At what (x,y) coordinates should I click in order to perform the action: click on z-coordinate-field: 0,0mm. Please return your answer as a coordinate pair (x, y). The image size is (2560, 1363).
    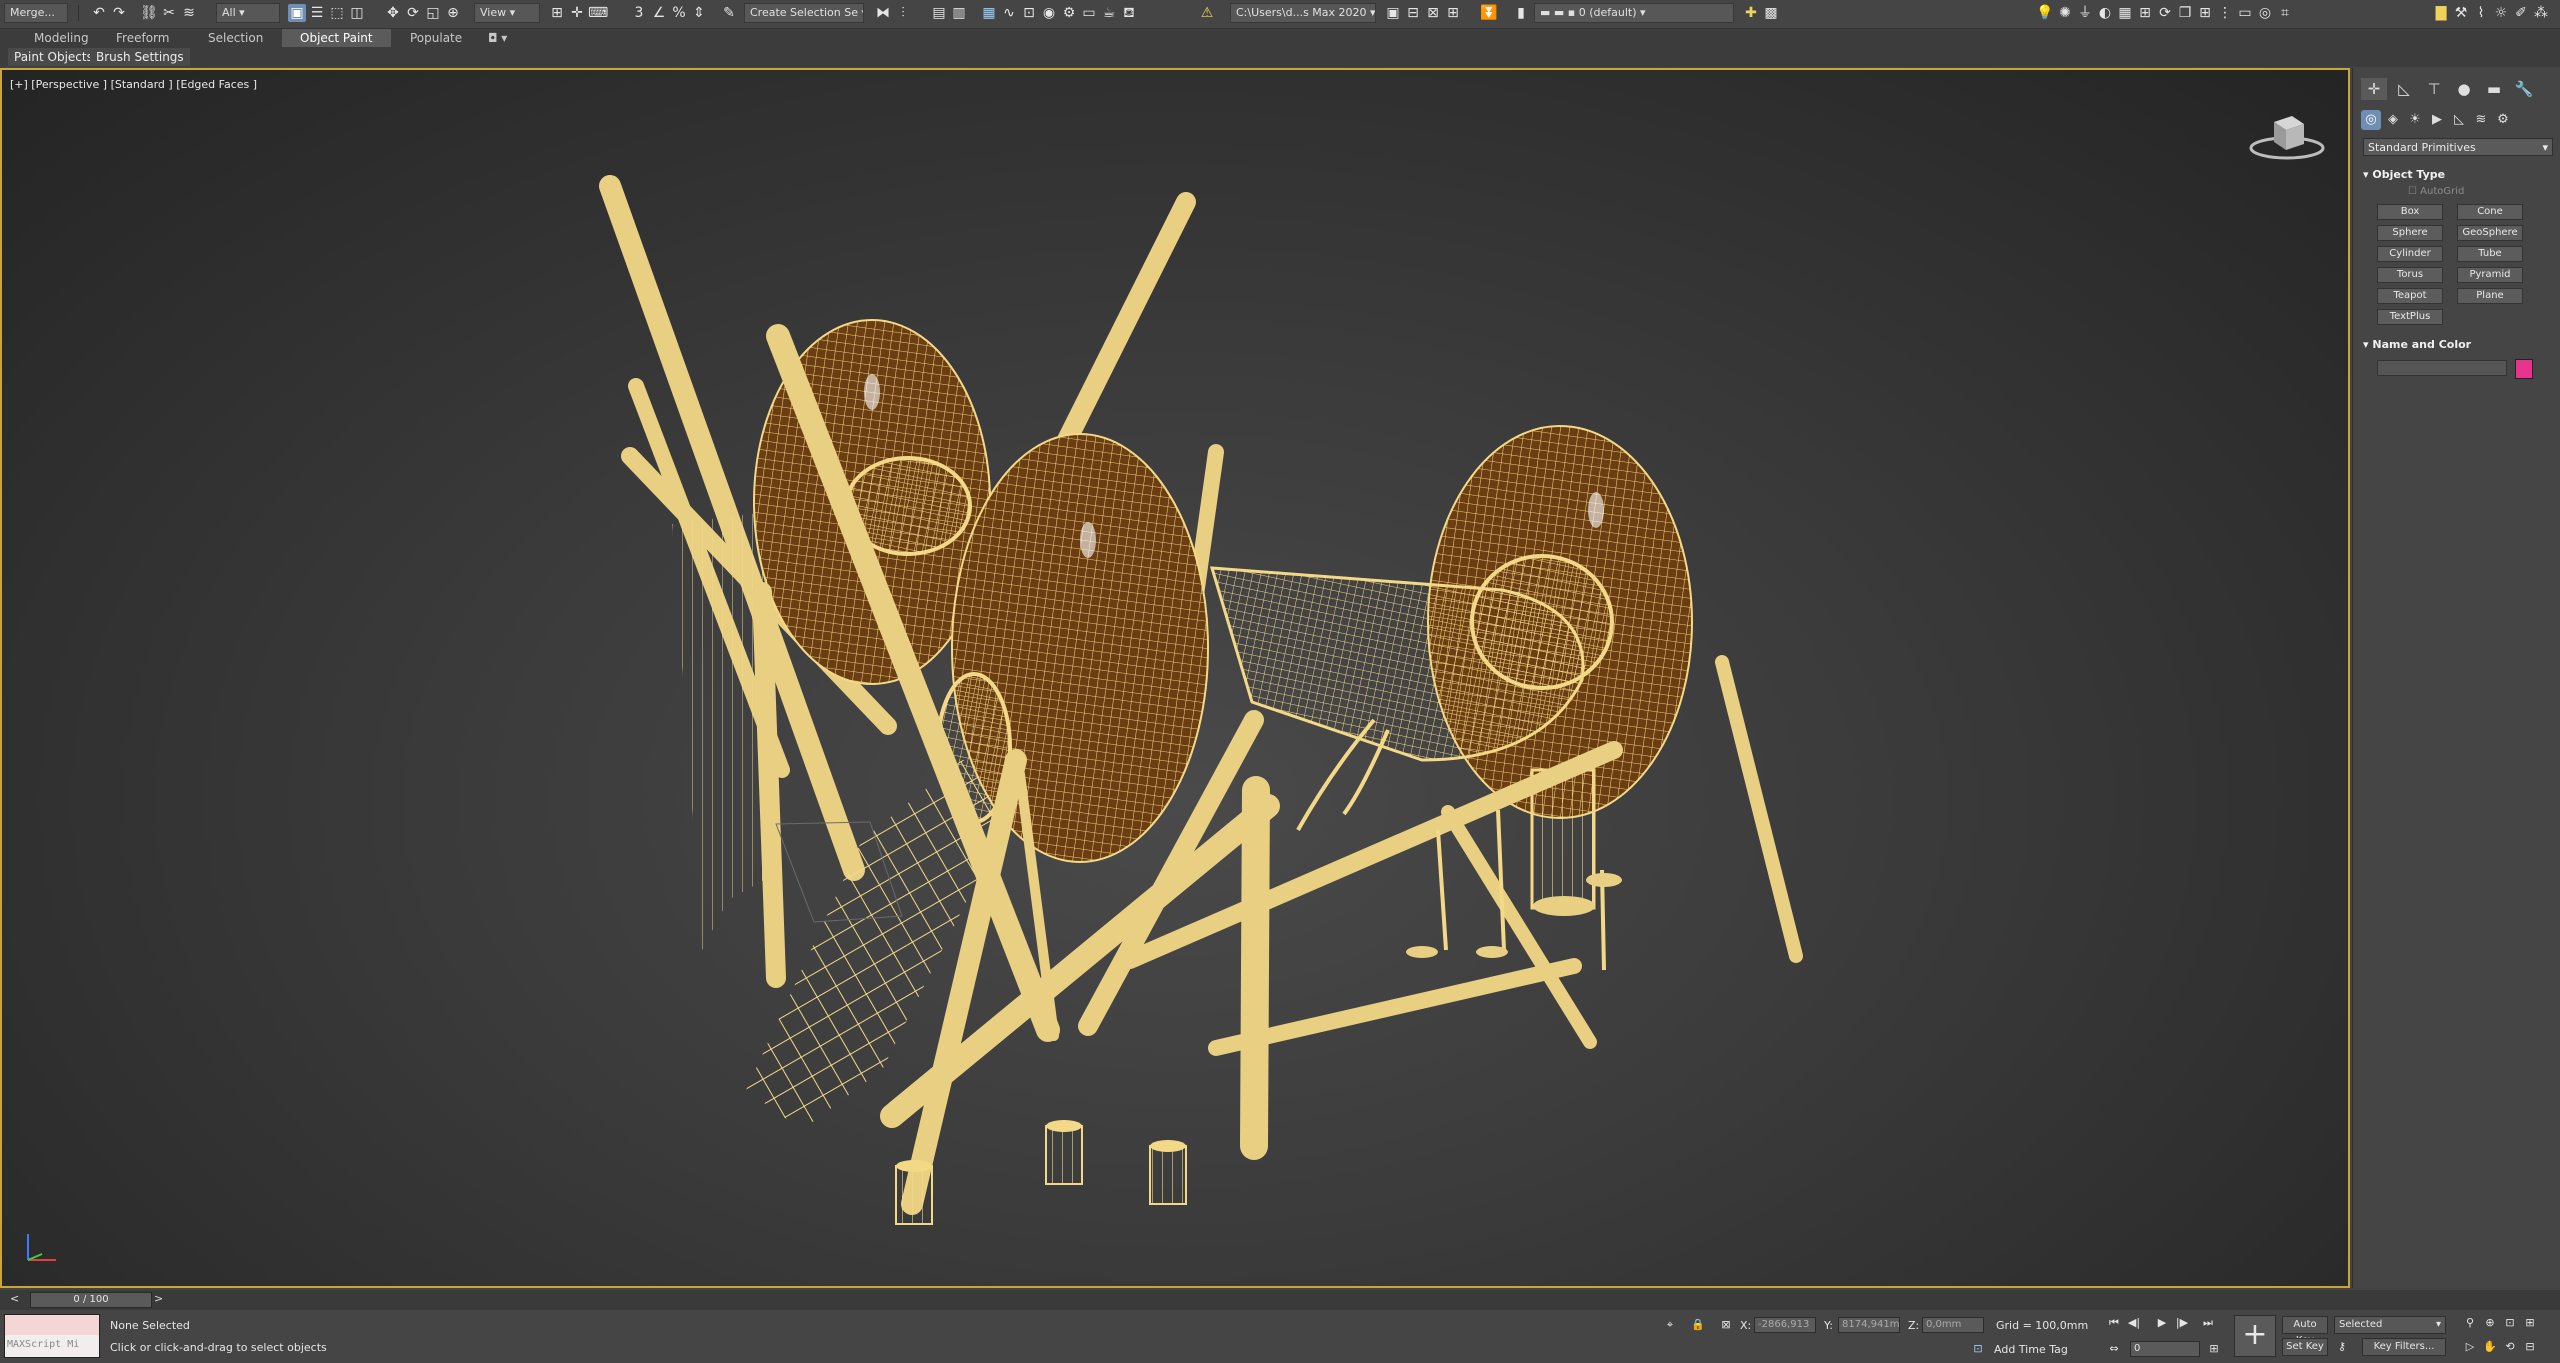
    Looking at the image, I should click on (1953, 1325).